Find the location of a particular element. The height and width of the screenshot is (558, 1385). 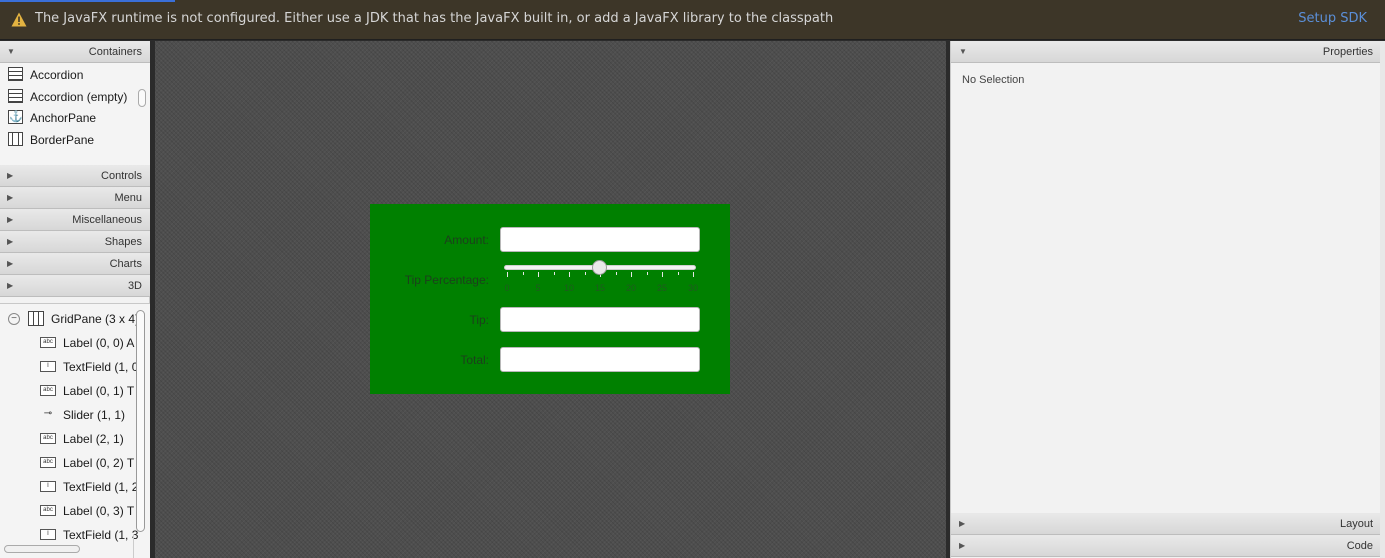

slider-tick-label: 5 is located at coordinates (538, 288).